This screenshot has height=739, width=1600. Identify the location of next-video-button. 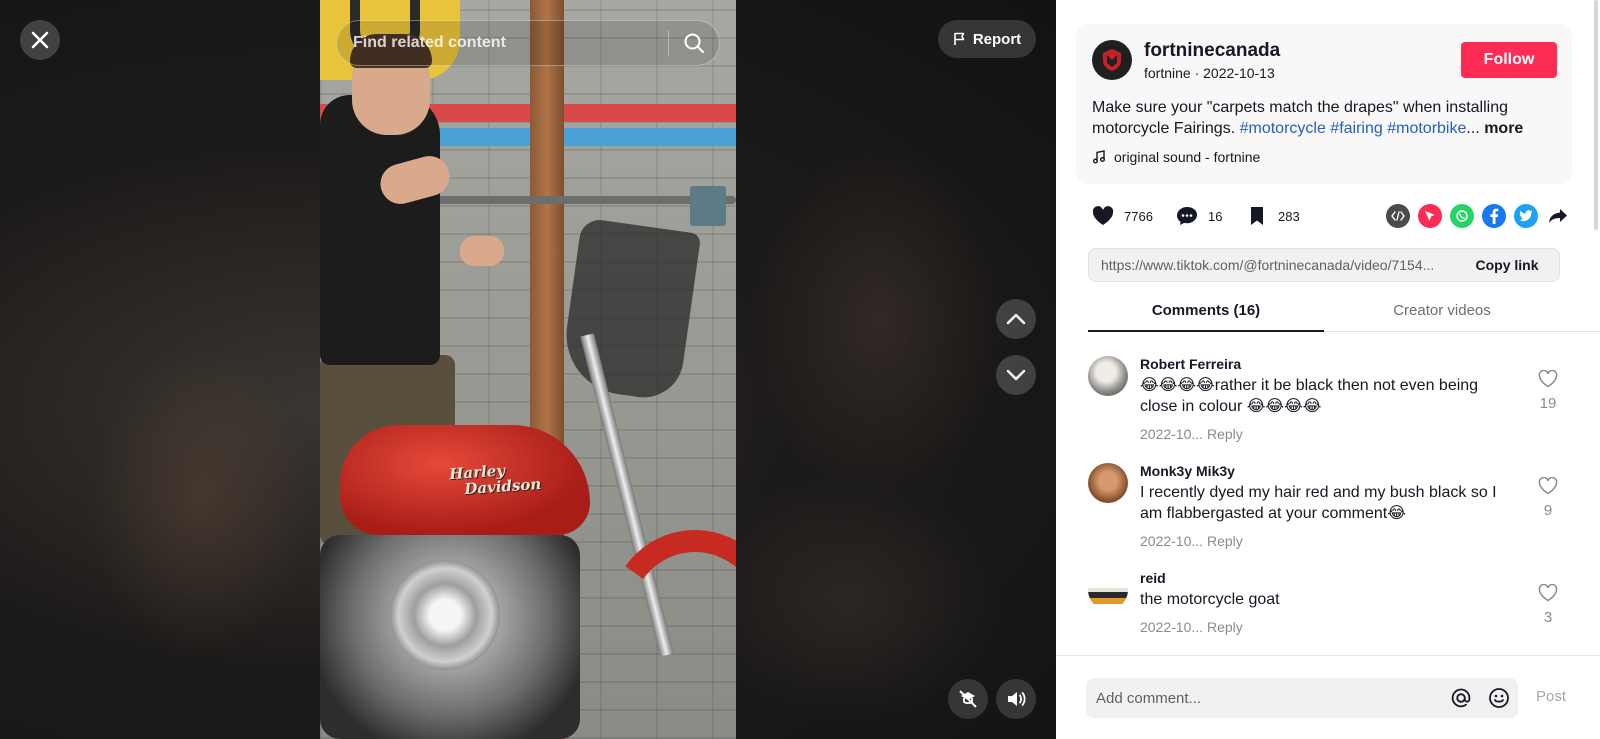
(1016, 375).